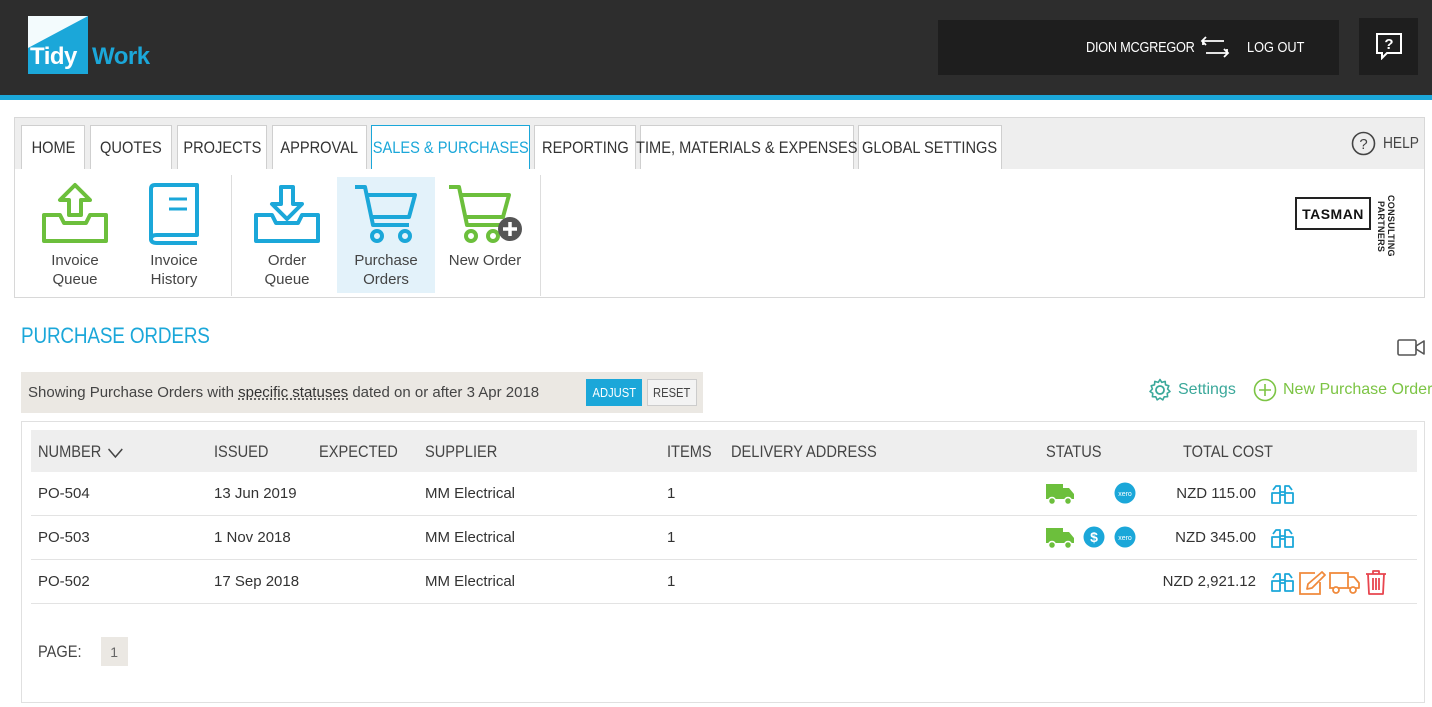 The width and height of the screenshot is (1432, 707). Describe the element at coordinates (1345, 583) in the screenshot. I see `receive-truck-icon` at that location.